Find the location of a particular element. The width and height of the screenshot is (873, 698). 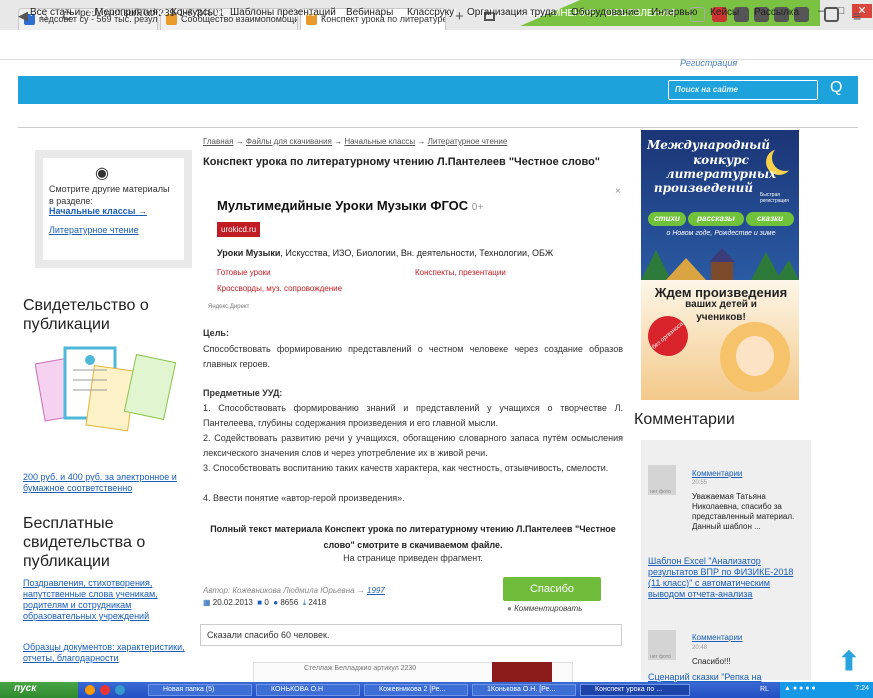

comment-count: 0 is located at coordinates (266, 602).